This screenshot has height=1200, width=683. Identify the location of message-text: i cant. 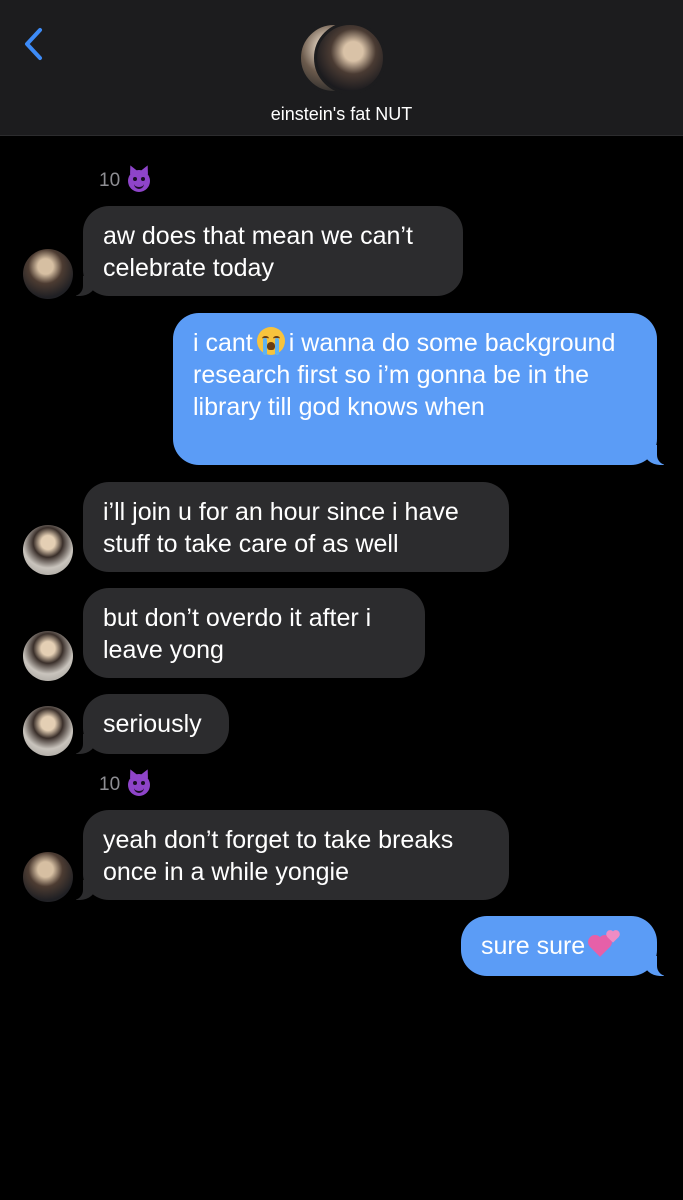
(223, 343).